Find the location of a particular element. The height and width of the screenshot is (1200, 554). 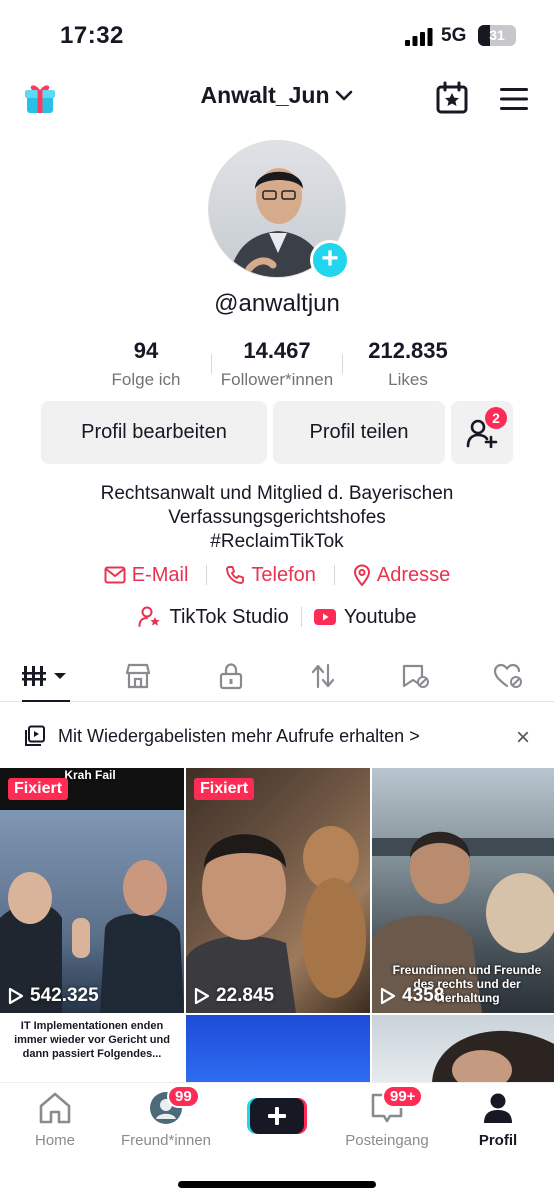

tab-private is located at coordinates (231, 675).